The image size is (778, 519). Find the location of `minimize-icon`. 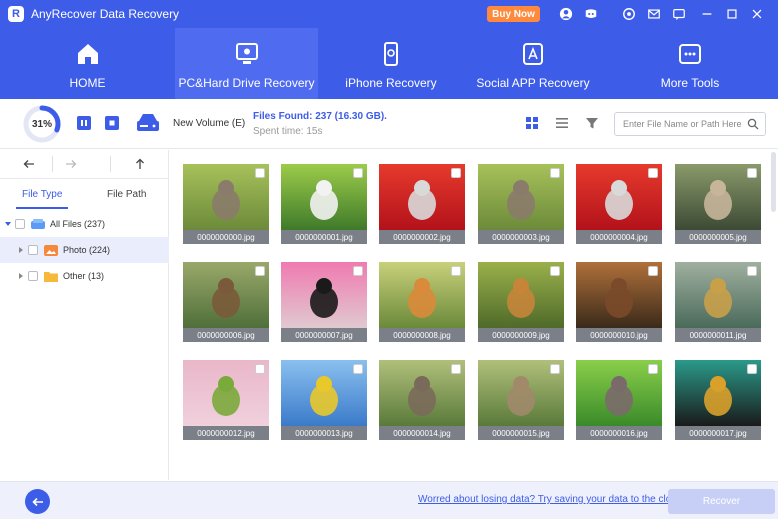

minimize-icon is located at coordinates (707, 14).